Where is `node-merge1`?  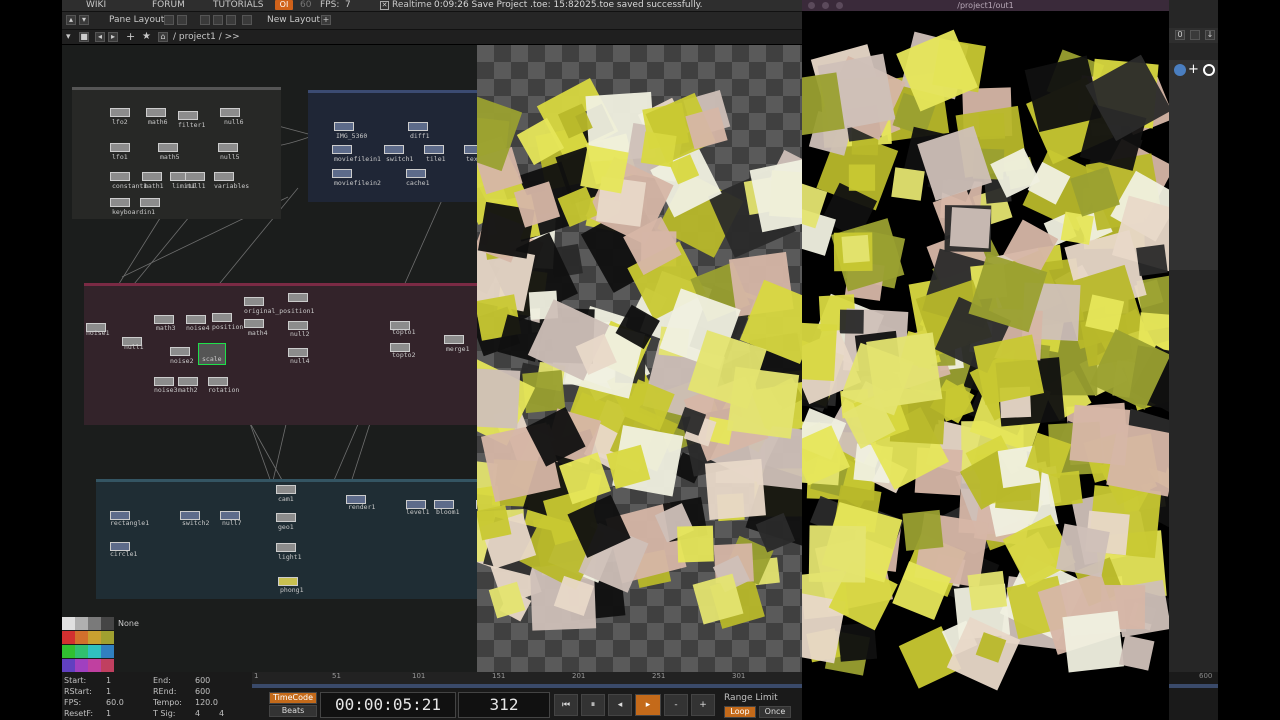 node-merge1 is located at coordinates (454, 339).